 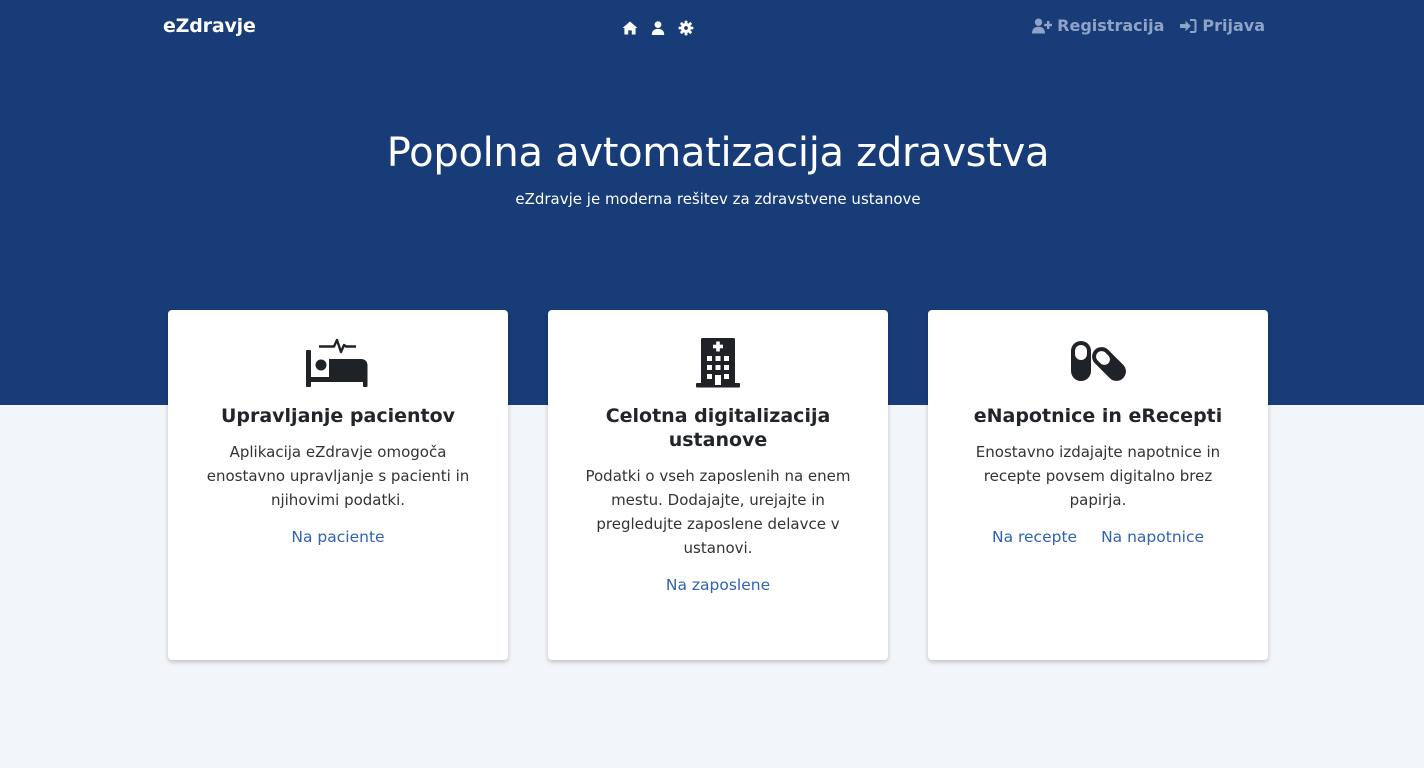 What do you see at coordinates (718, 585) in the screenshot?
I see `employees-link: Na zaposlene` at bounding box center [718, 585].